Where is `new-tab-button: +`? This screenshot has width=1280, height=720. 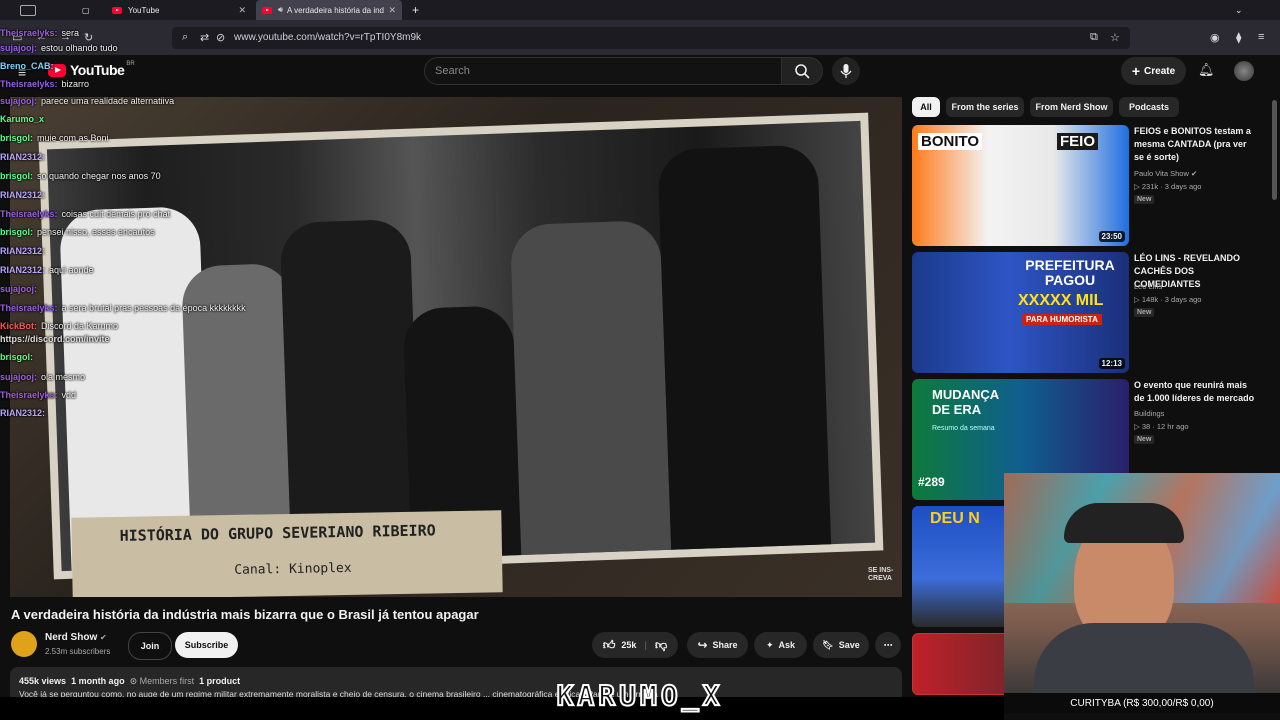
new-tab-button: + is located at coordinates (415, 10).